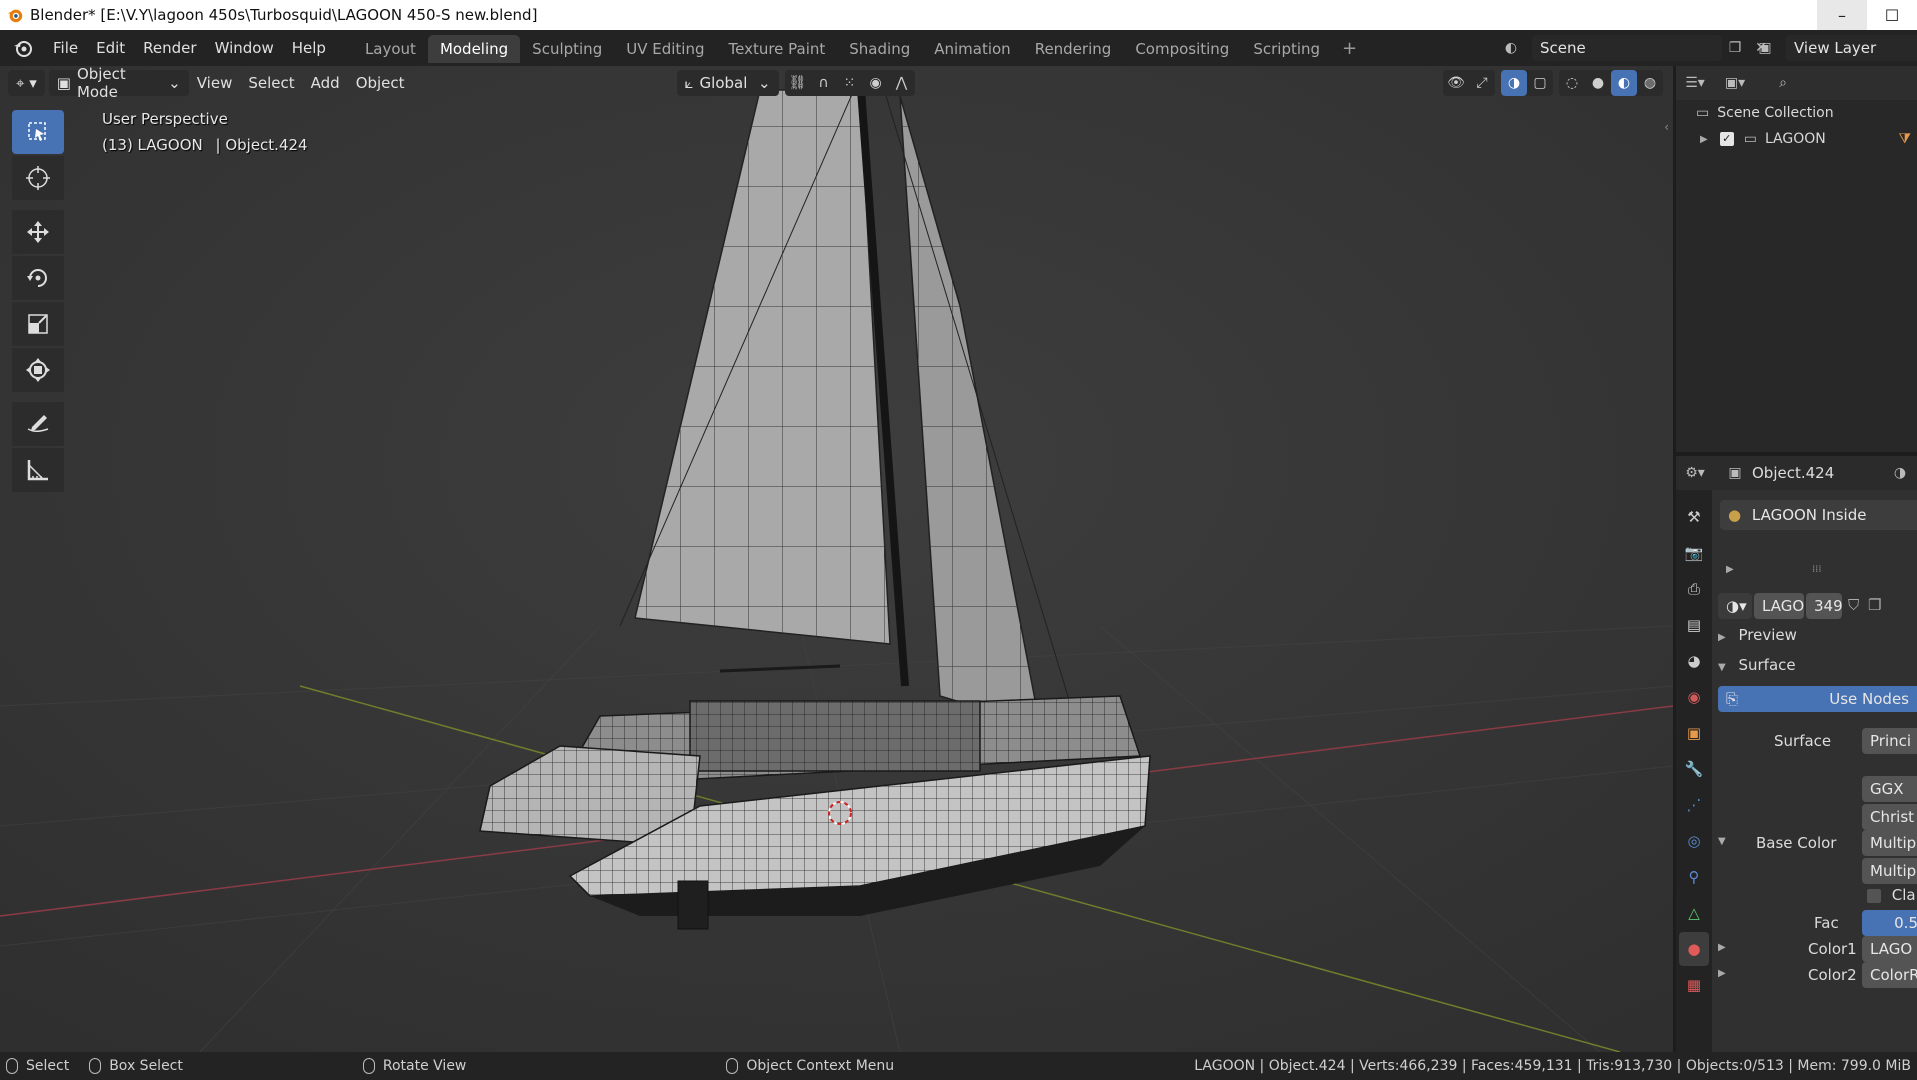  I want to click on visibility-icon: 👁, so click(1456, 83).